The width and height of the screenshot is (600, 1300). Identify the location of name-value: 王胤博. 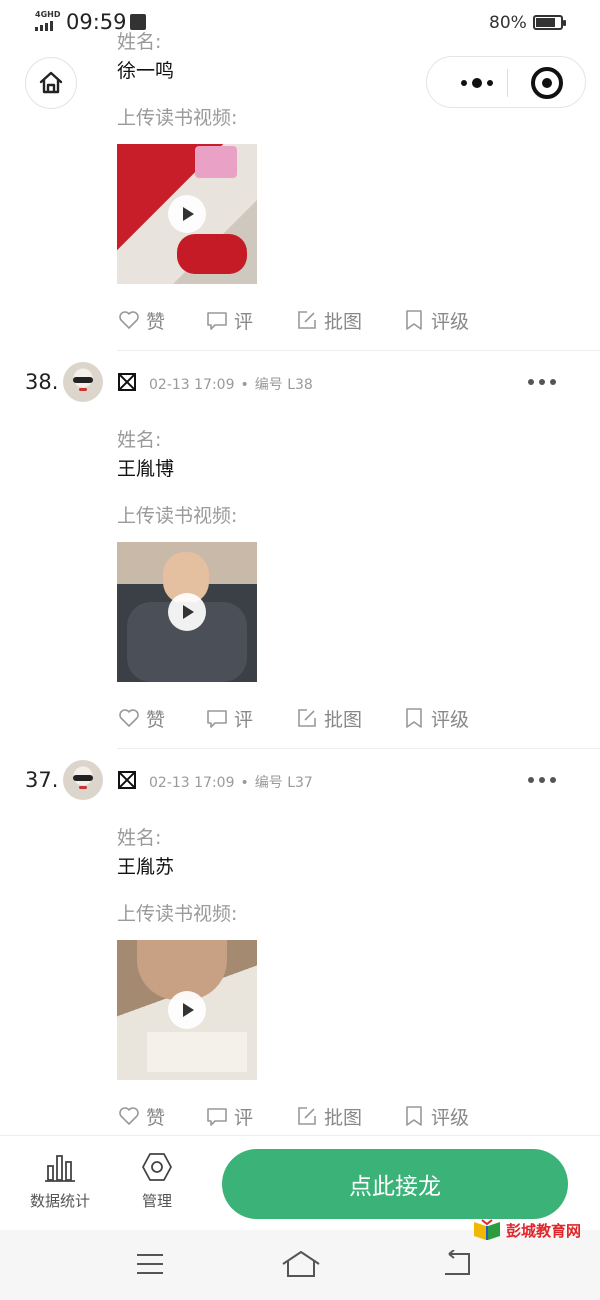
(146, 469).